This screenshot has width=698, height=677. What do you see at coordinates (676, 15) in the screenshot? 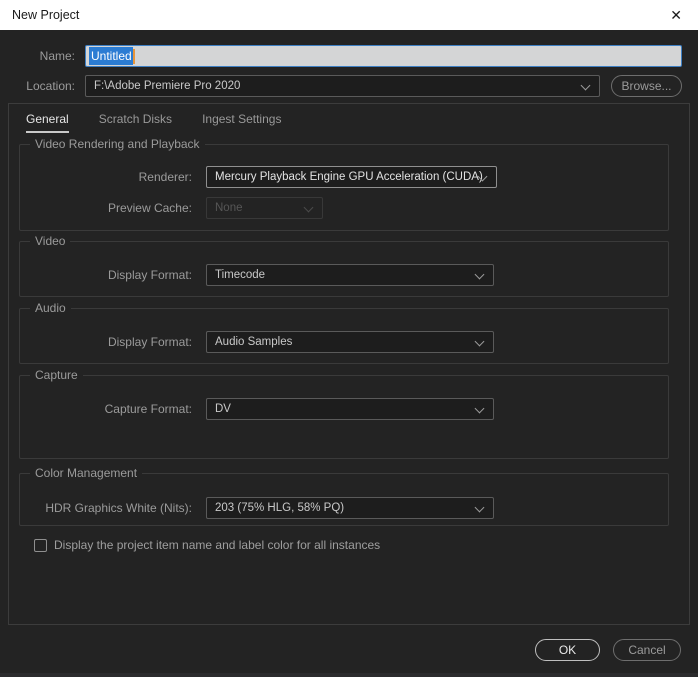
I see `close-icon: ✕` at bounding box center [676, 15].